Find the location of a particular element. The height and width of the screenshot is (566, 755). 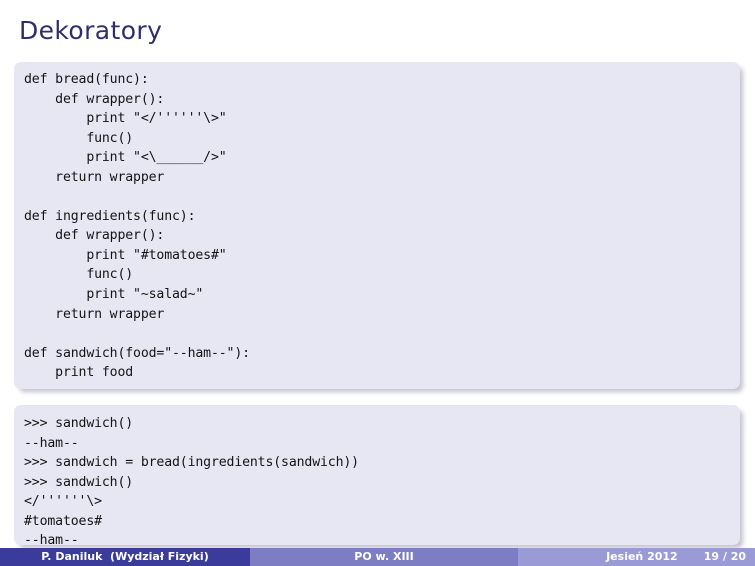

footer-page-number: 19 / 20 is located at coordinates (724, 556).